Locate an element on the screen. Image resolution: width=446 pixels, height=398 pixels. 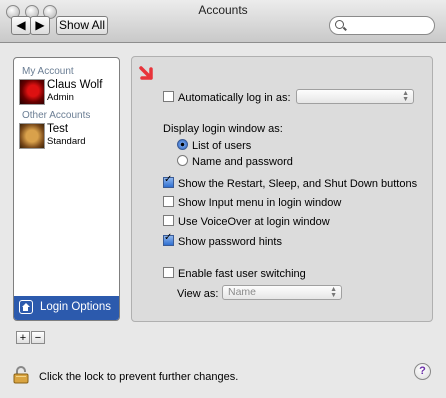
back-button: ◀ is located at coordinates (21, 25).